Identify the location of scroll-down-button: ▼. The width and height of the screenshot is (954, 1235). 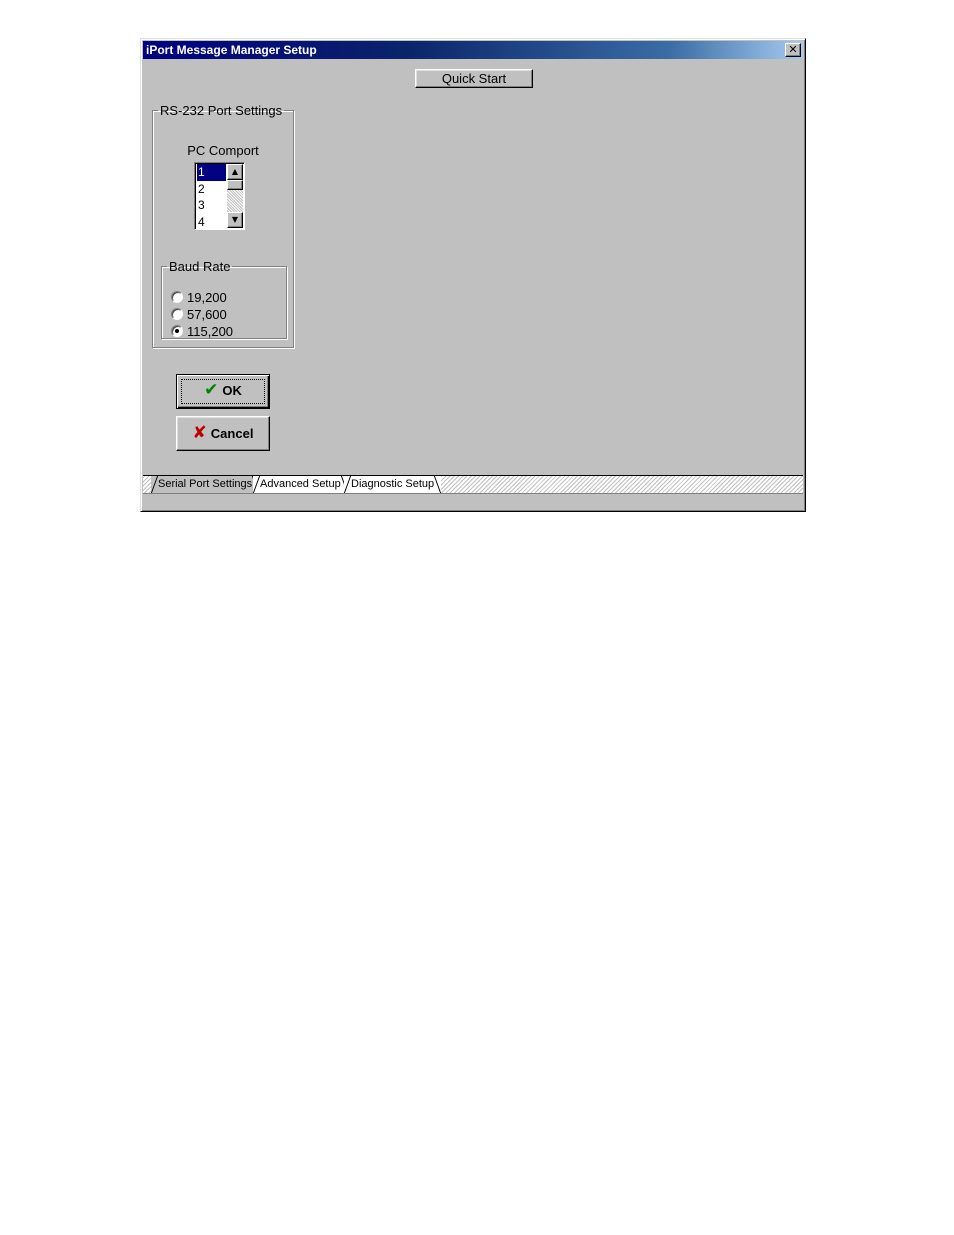
(235, 220).